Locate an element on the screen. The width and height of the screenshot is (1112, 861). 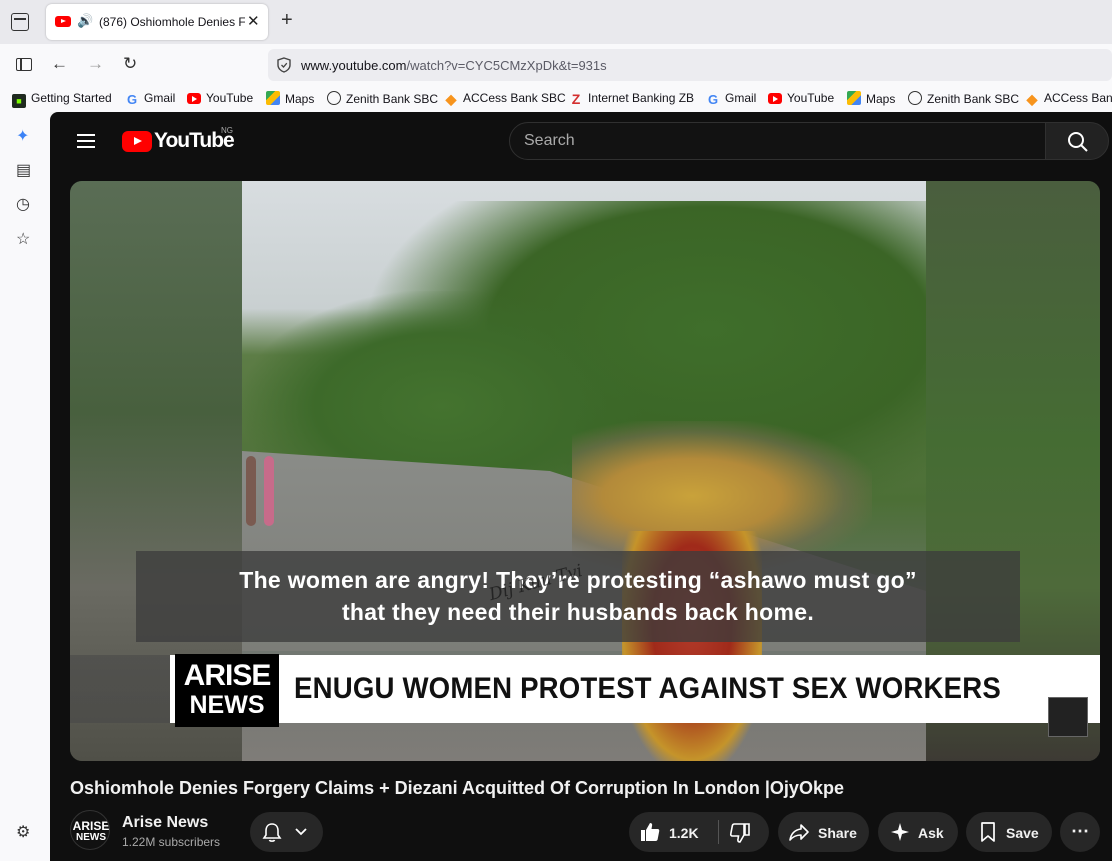
sidebar-toggle-icon is located at coordinates (24, 64).